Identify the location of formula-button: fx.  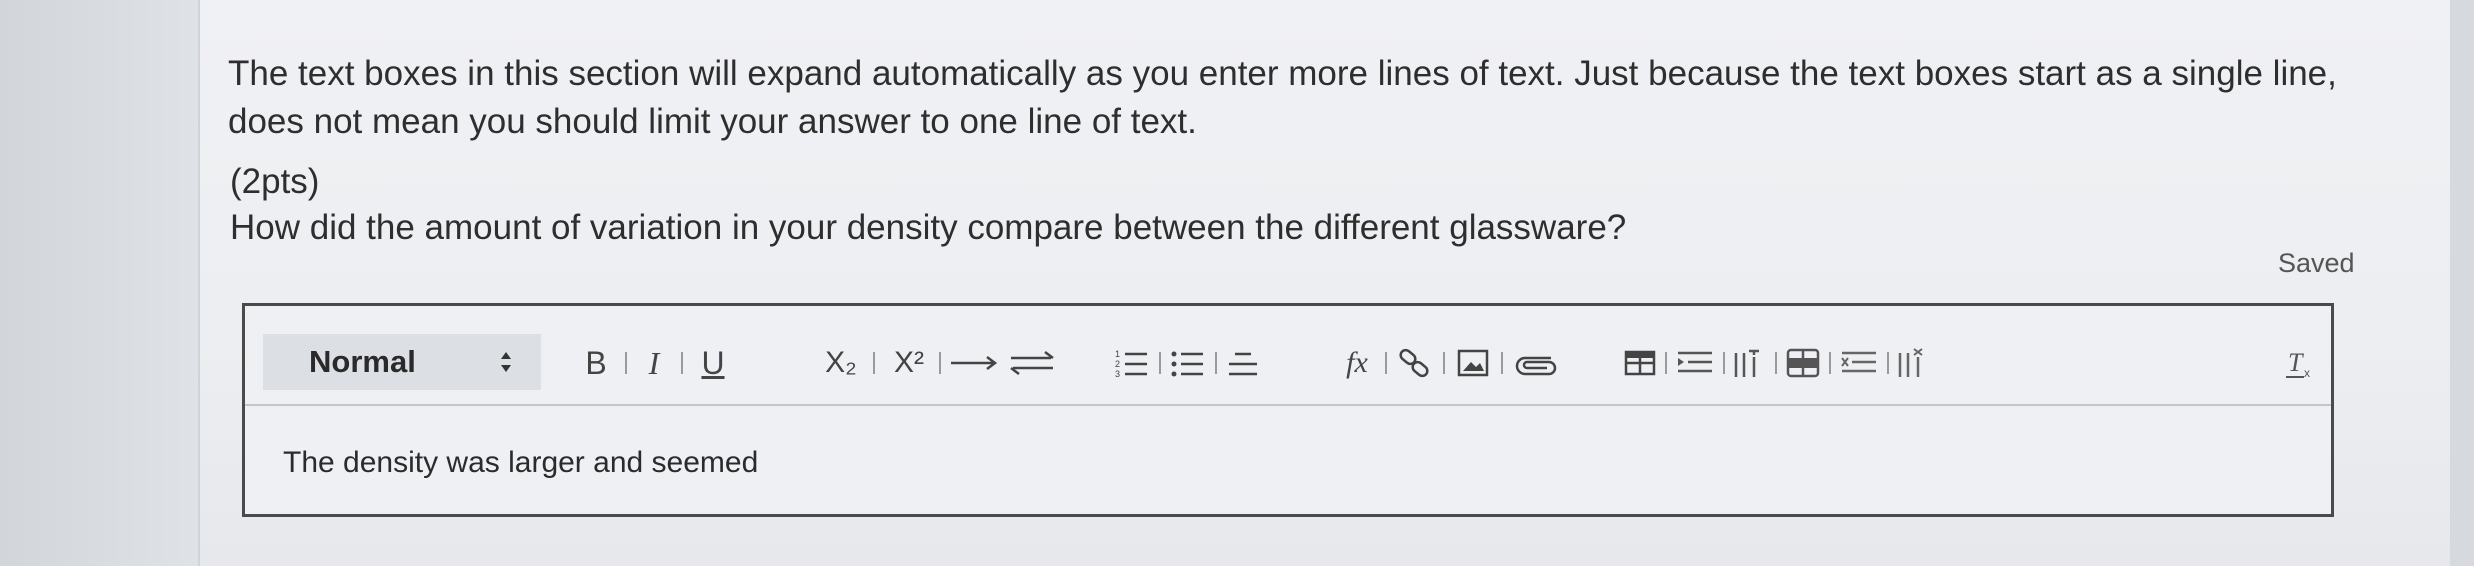
(1357, 363).